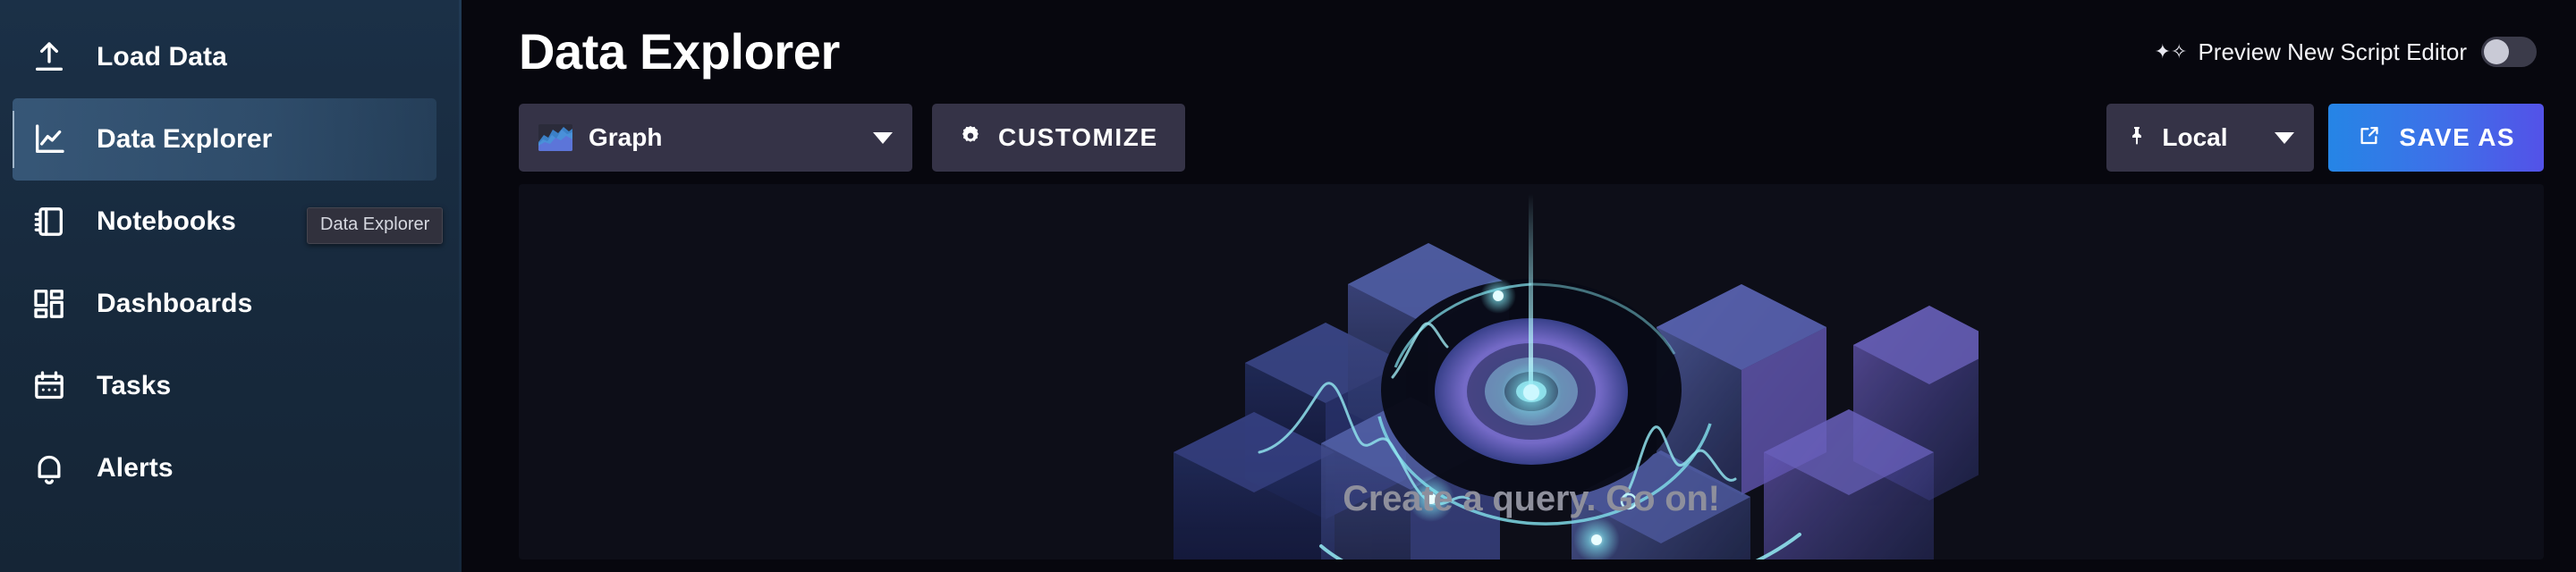  I want to click on viz-toolbar: Graph CUSTOMIZE Local SAVE AS, so click(1531, 138).